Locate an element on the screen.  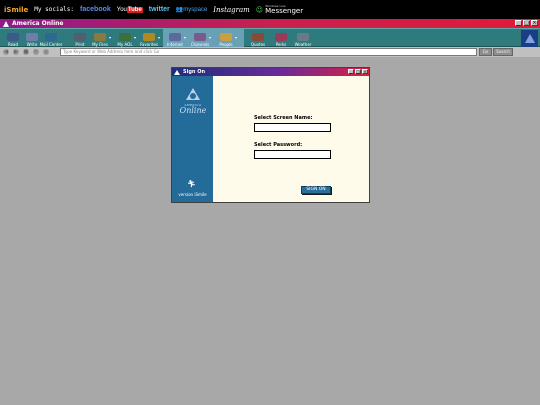
password-label: Select Password: is located at coordinates (278, 145).